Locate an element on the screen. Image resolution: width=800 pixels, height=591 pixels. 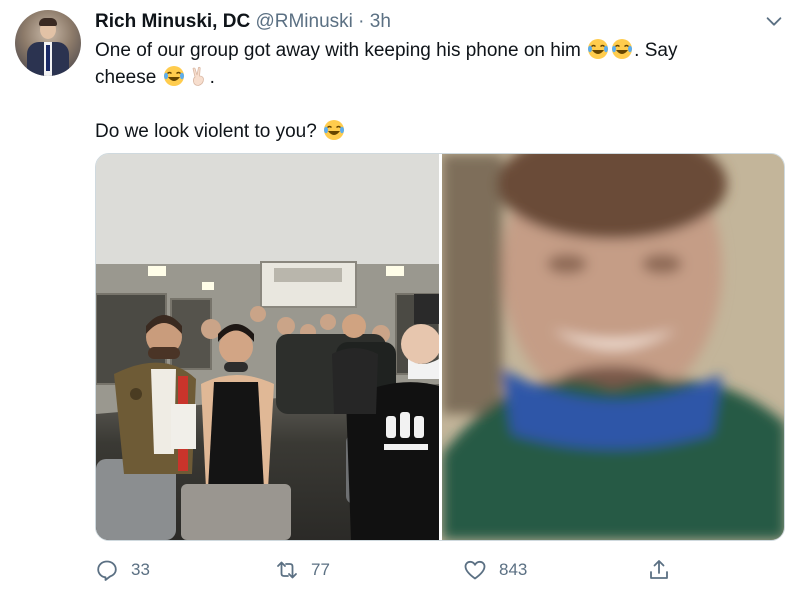
avatar-hair is located at coordinates (48, 22).